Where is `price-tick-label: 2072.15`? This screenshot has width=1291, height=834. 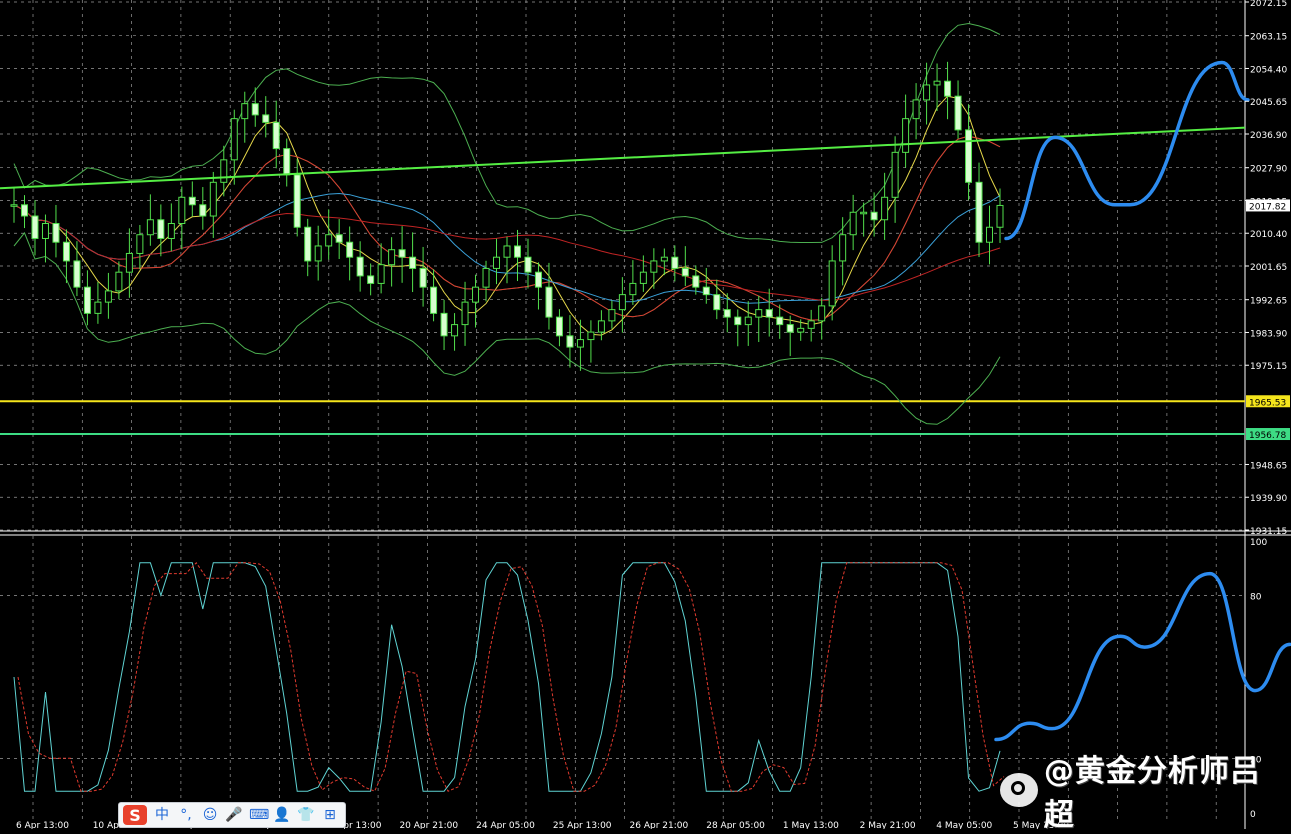 price-tick-label: 2072.15 is located at coordinates (1268, 4).